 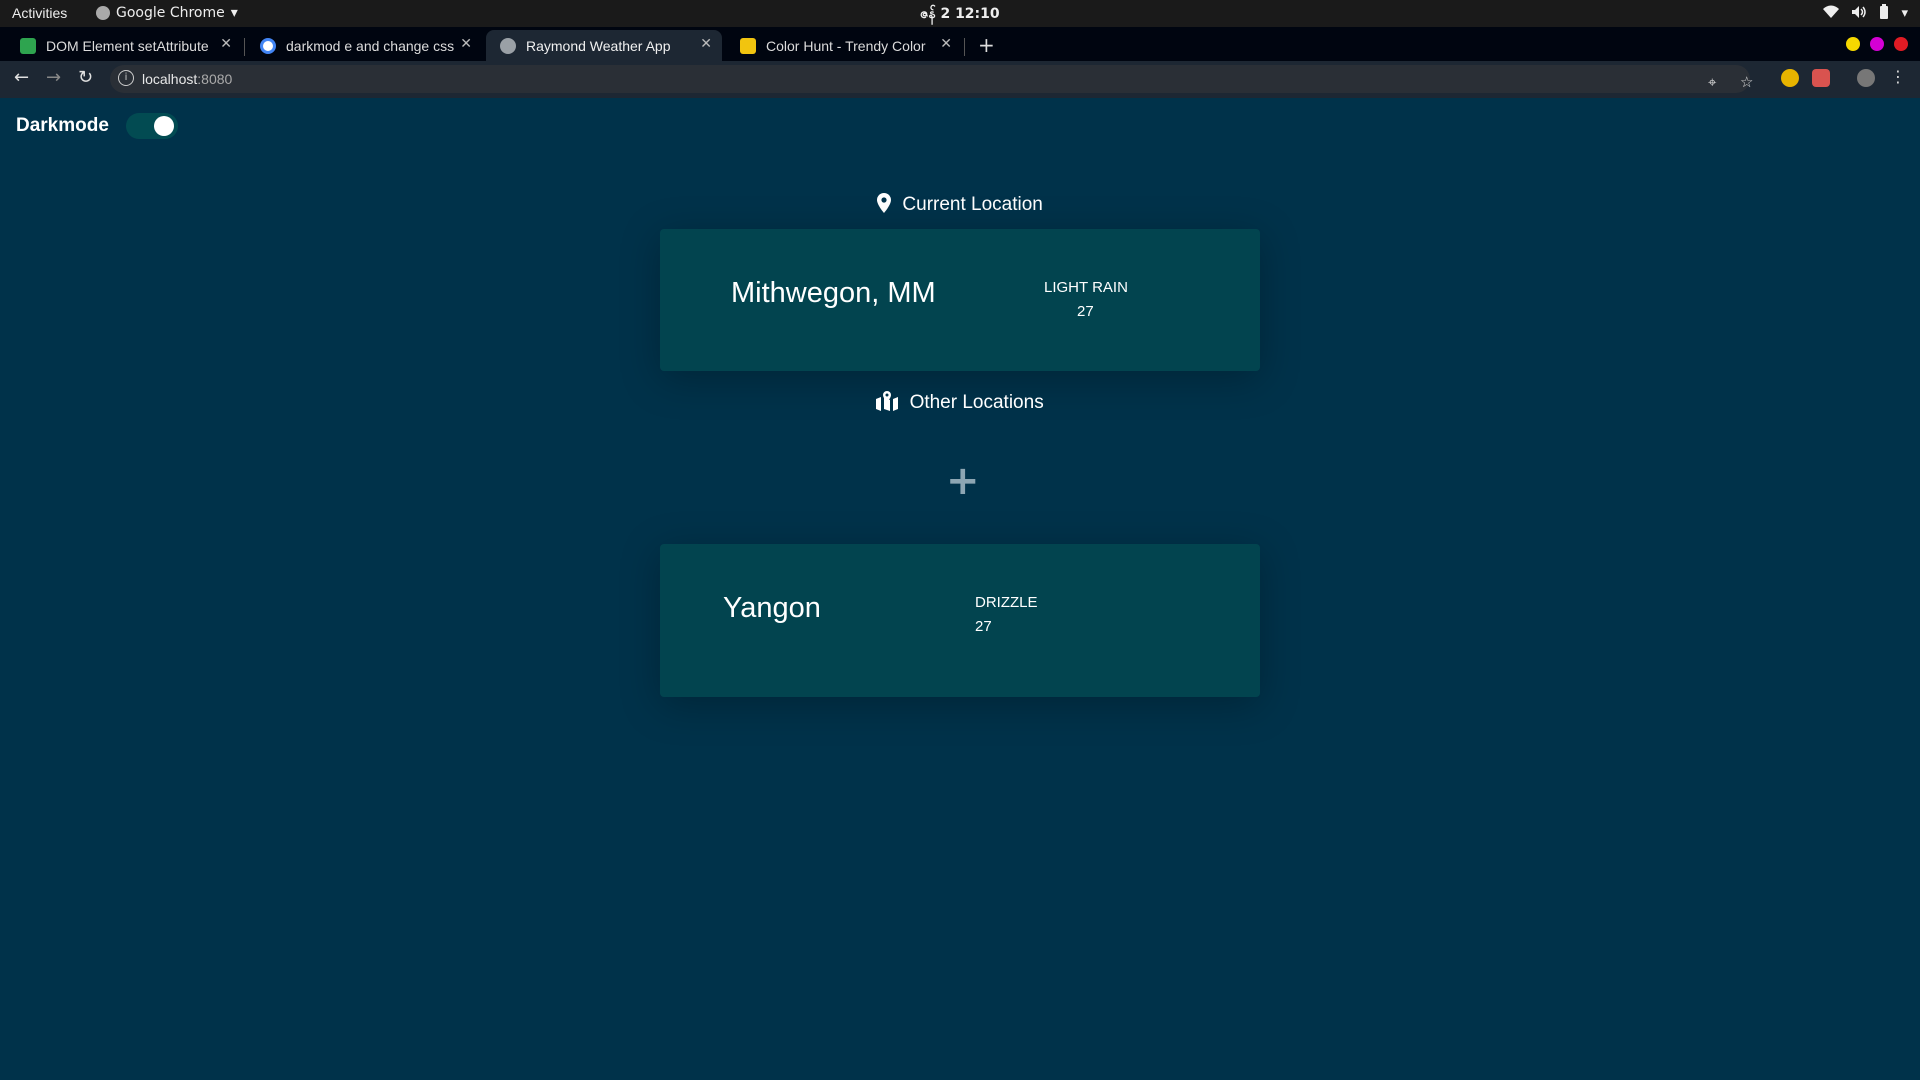 I want to click on toggle-knob, so click(x=164, y=126).